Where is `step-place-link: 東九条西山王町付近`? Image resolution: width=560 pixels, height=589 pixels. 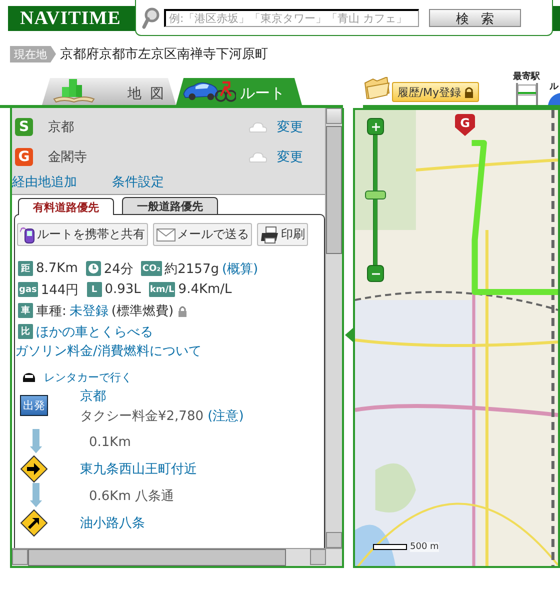 step-place-link: 東九条西山王町付近 is located at coordinates (138, 469).